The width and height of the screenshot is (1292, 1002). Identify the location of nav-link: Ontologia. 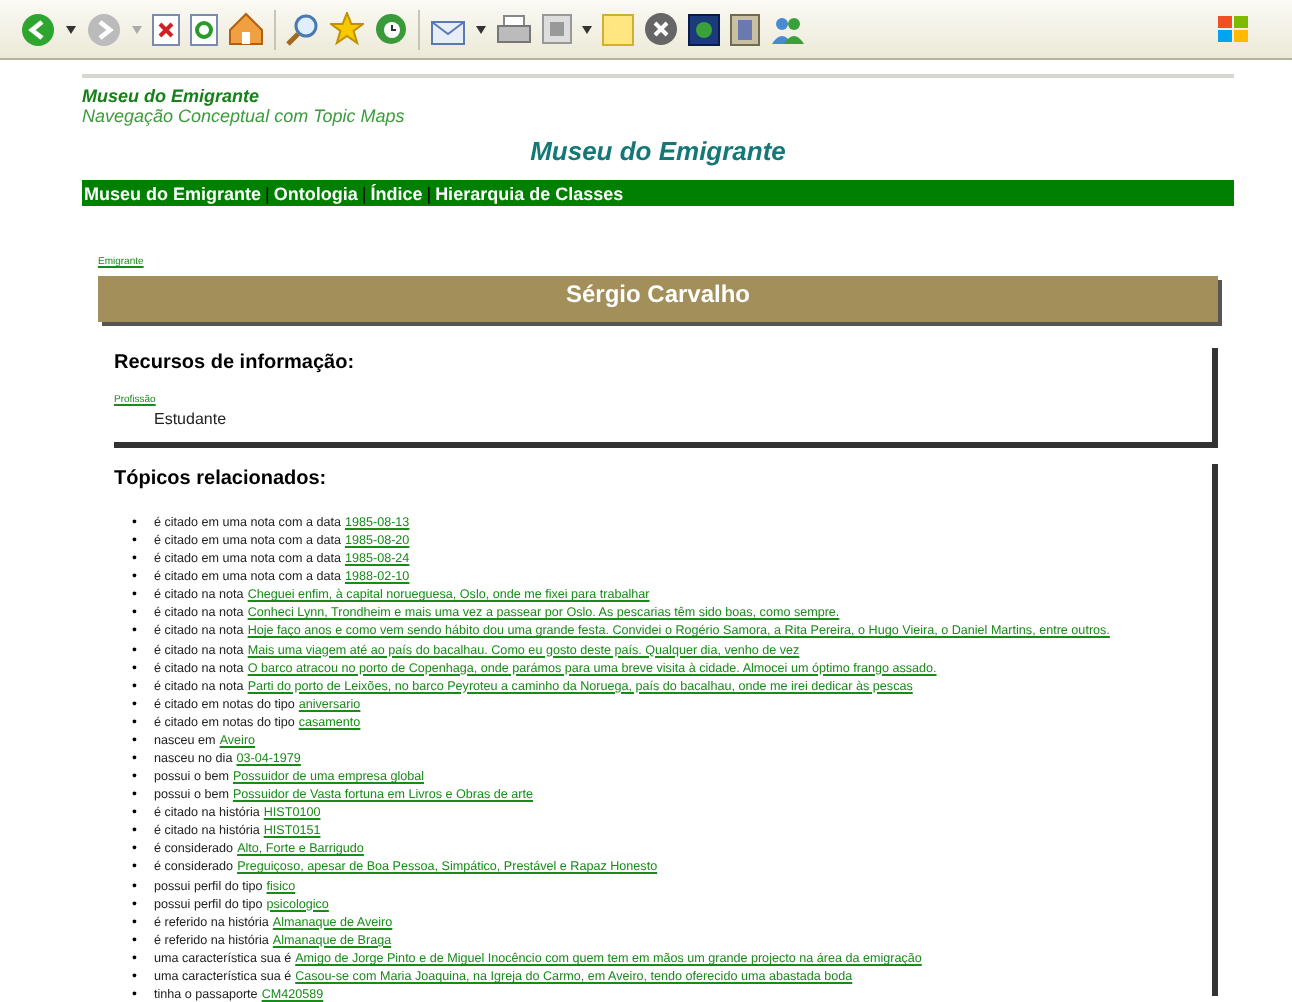
(315, 193).